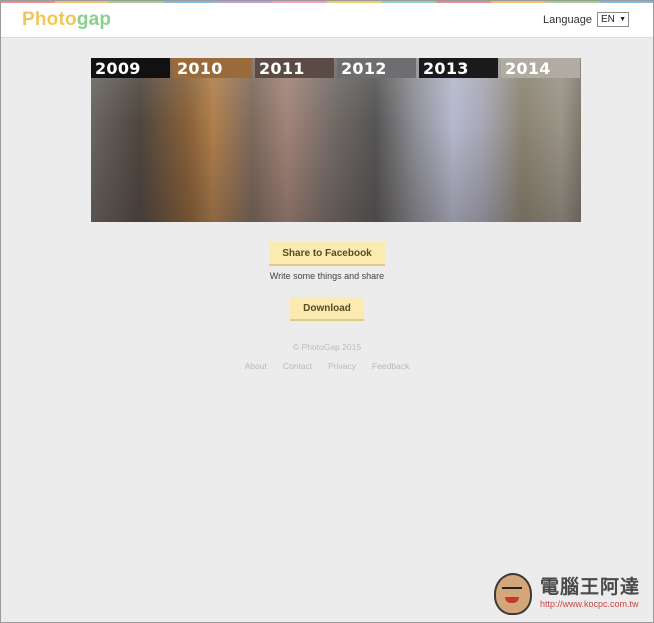 The width and height of the screenshot is (654, 623). Describe the element at coordinates (567, 19) in the screenshot. I see `language-label: Language` at that location.